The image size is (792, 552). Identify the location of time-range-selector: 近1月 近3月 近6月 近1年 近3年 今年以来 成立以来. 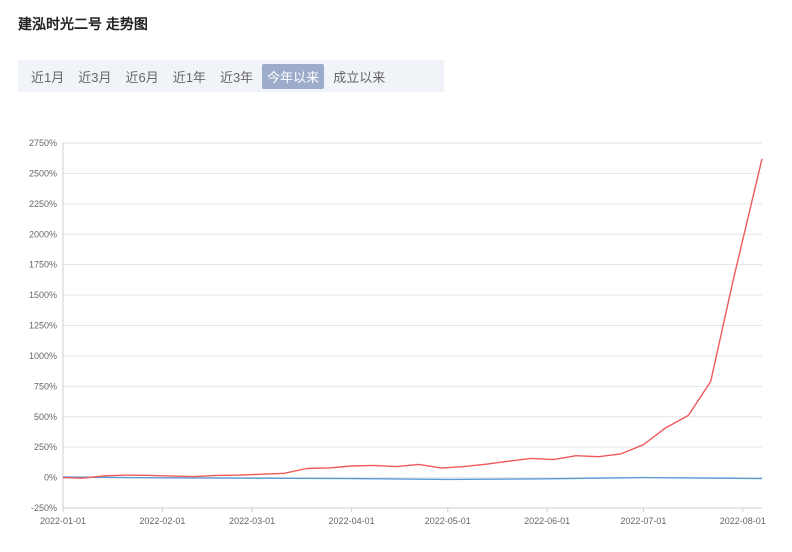
(231, 76).